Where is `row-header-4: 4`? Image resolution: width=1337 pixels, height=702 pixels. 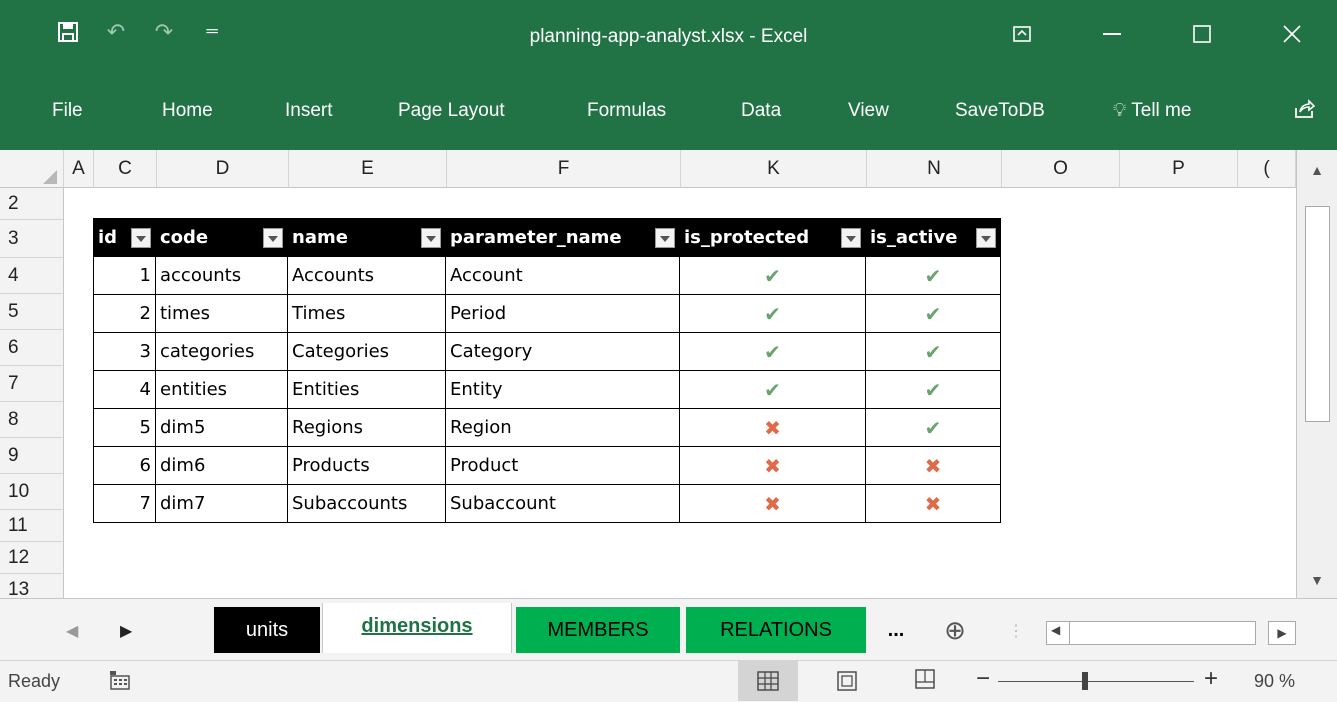 row-header-4: 4 is located at coordinates (31, 276).